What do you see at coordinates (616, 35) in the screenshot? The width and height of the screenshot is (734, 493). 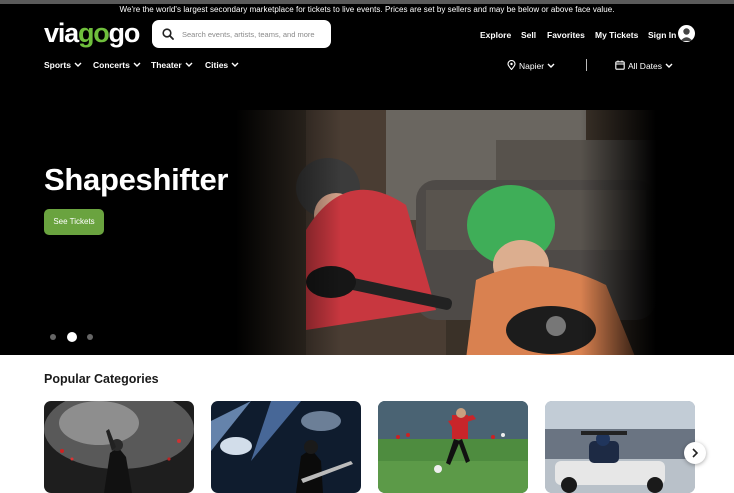 I see `my-tickets-link: My Tickets` at bounding box center [616, 35].